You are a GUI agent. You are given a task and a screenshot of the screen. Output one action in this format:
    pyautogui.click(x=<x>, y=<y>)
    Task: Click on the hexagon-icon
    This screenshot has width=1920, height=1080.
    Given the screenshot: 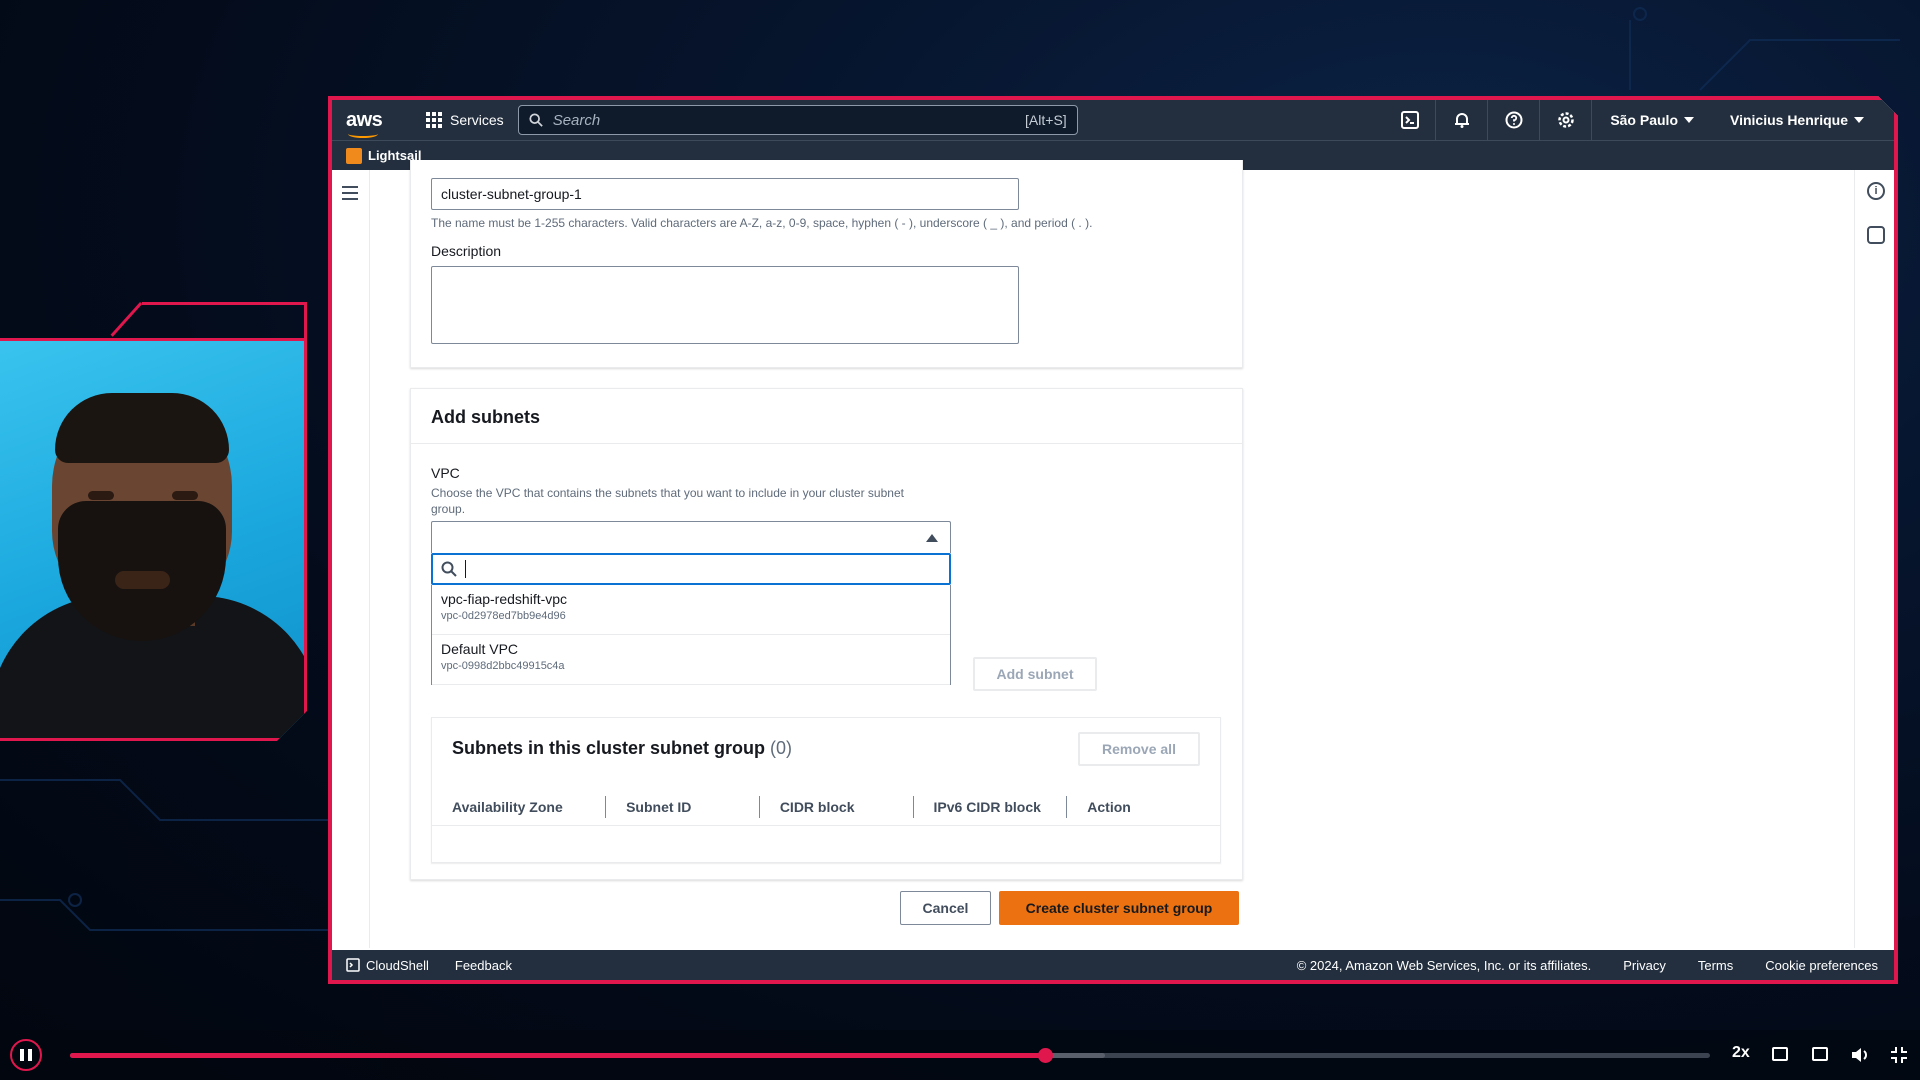 What is the action you would take?
    pyautogui.click(x=1876, y=235)
    